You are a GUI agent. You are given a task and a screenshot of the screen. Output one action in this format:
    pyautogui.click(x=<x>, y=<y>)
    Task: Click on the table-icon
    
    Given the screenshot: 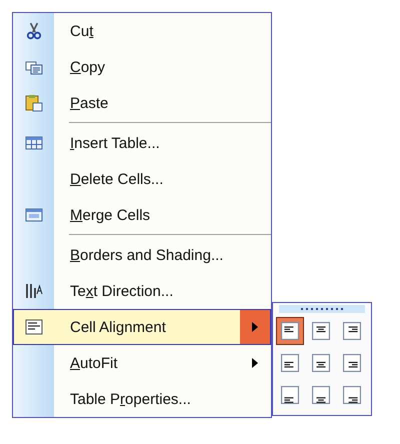 What is the action you would take?
    pyautogui.click(x=34, y=143)
    